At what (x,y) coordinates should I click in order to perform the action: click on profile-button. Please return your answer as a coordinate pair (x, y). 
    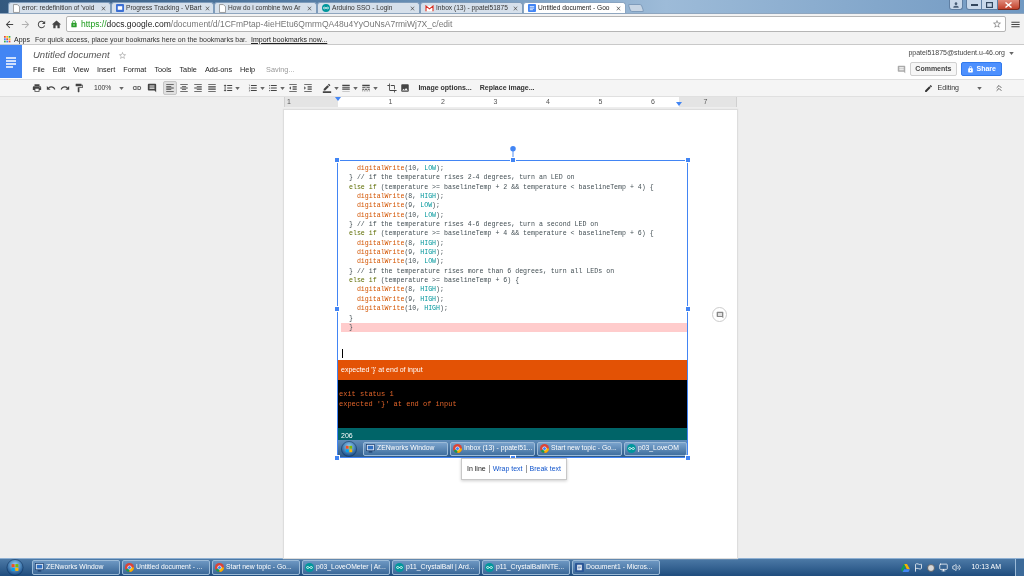
    Looking at the image, I should click on (956, 5).